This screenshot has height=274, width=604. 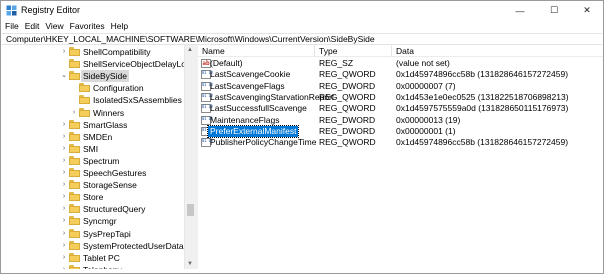 I want to click on value-data: 0x1d4597575559a0d (131828650115176973), so click(x=482, y=108).